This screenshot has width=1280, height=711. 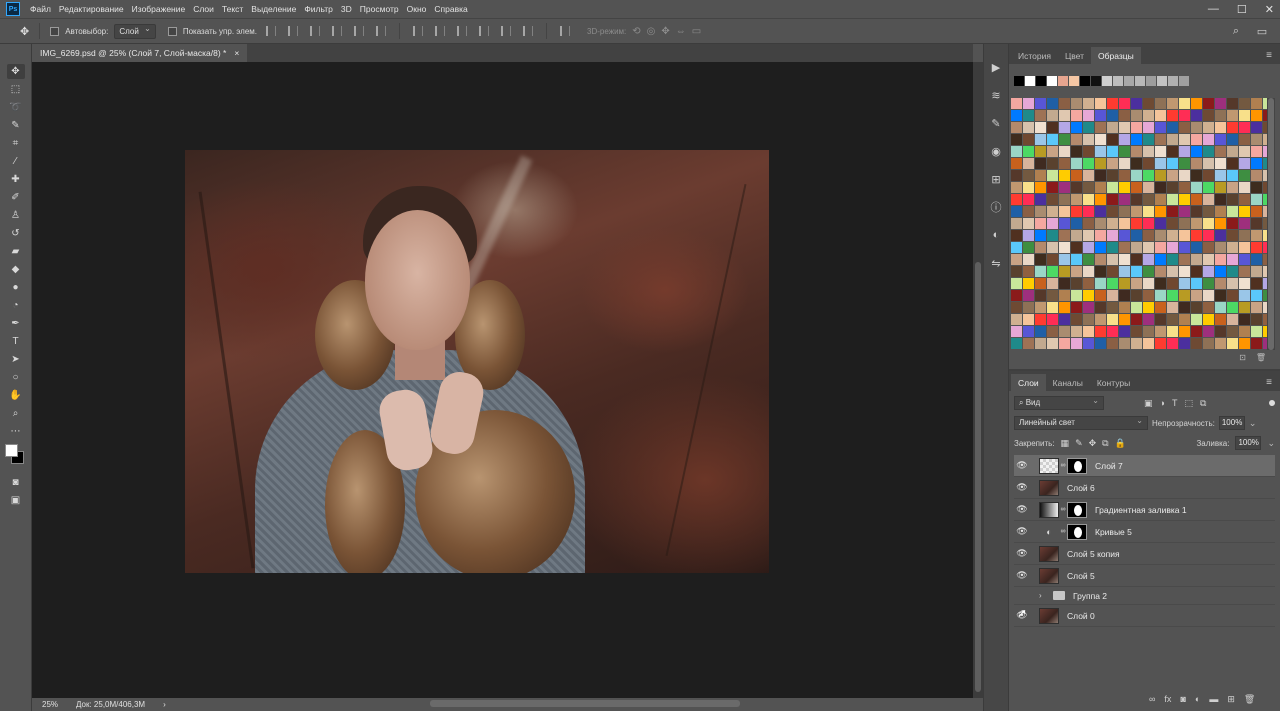 I want to click on filter-toggle, so click(x=1272, y=403).